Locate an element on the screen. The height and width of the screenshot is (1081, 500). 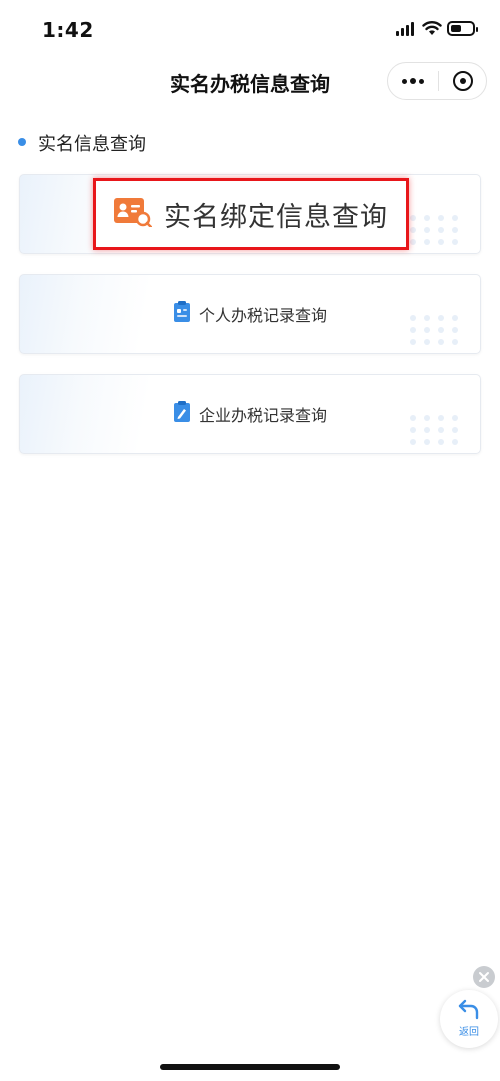
close-icon is located at coordinates (484, 977).